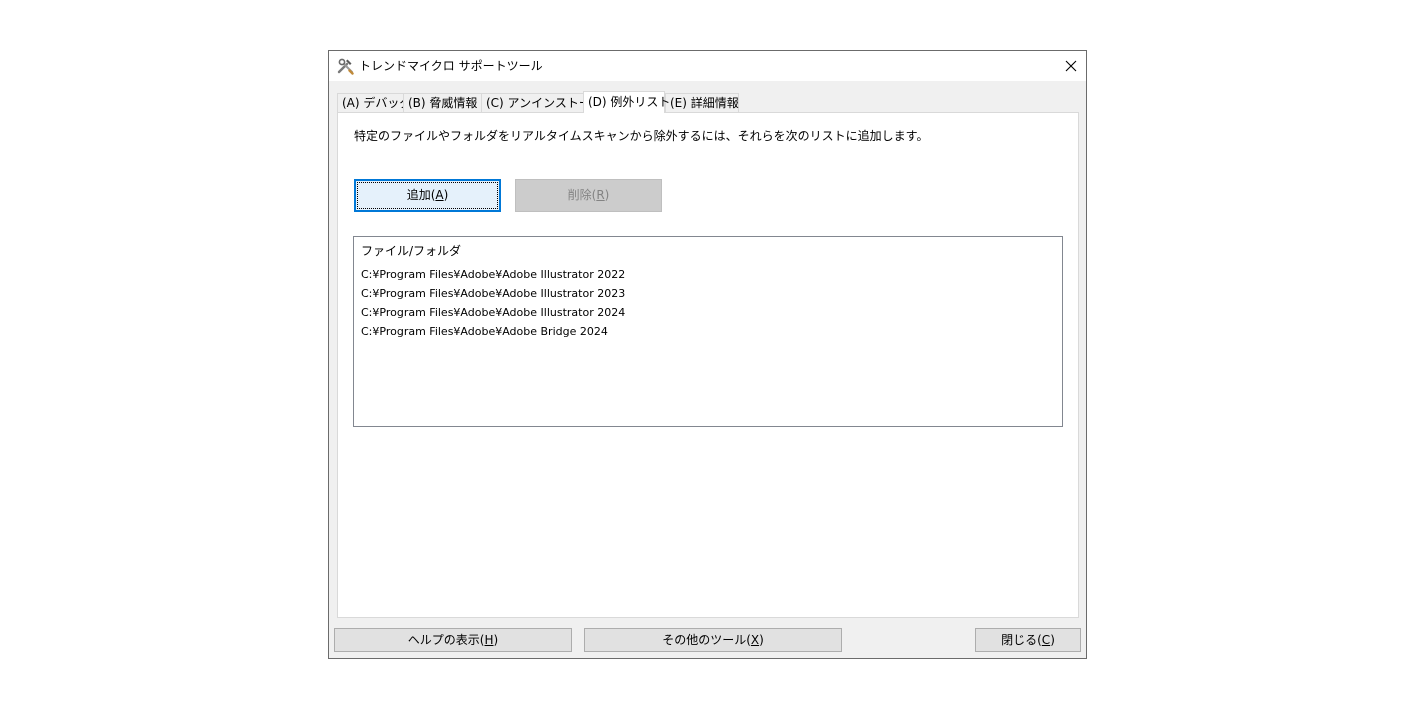 The height and width of the screenshot is (712, 1416). Describe the element at coordinates (489, 640) in the screenshot. I see `help-button-mnemonic: H` at that location.